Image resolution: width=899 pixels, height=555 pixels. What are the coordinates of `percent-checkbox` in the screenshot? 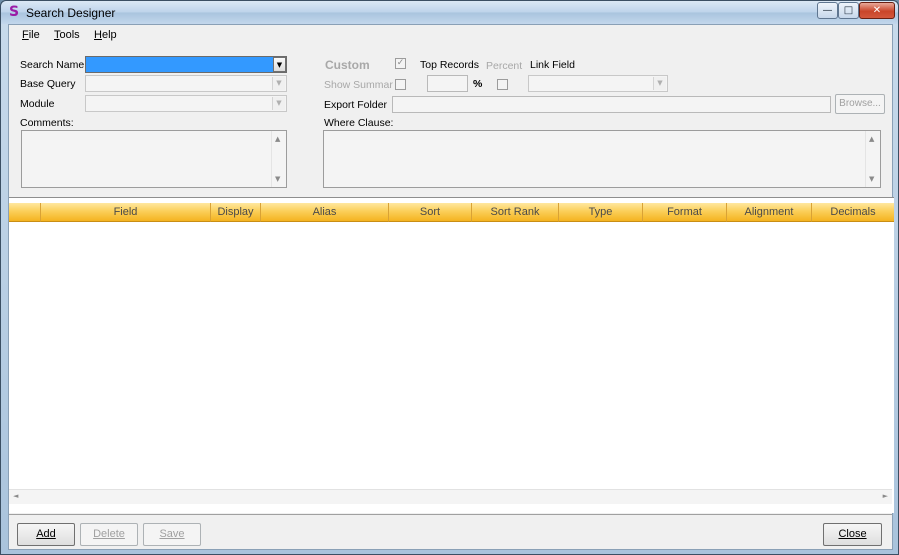 It's located at (502, 84).